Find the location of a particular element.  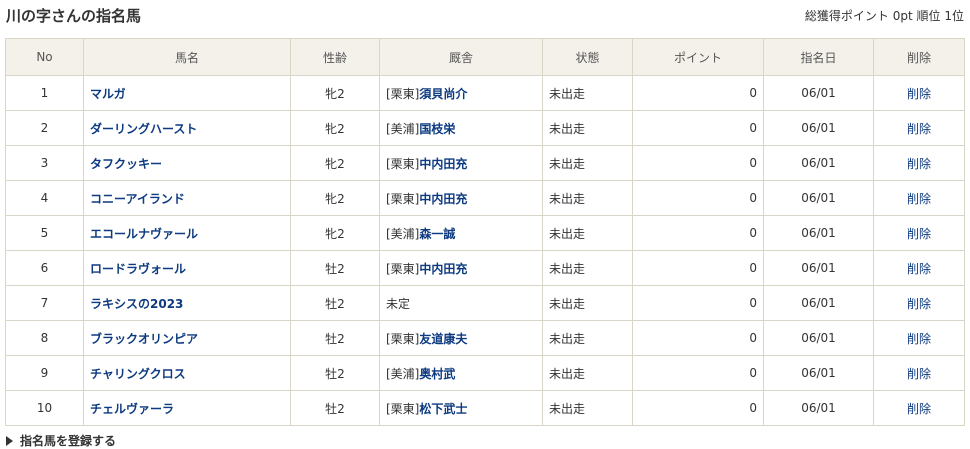

trainer-name: 奥村武 is located at coordinates (437, 373).